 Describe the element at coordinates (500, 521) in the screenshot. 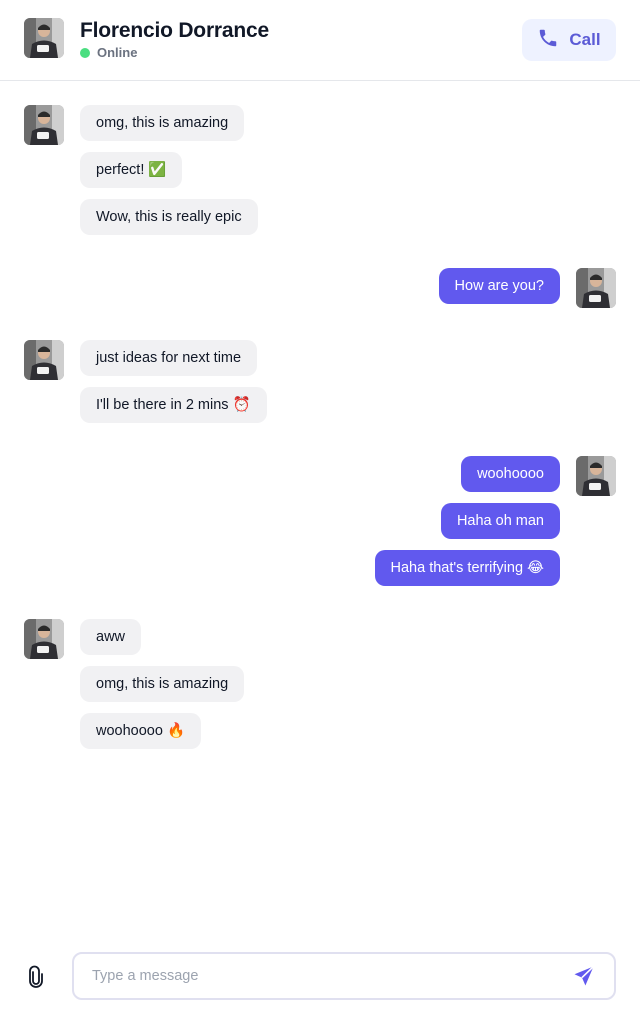

I see `message-bubble: Haha oh man` at that location.